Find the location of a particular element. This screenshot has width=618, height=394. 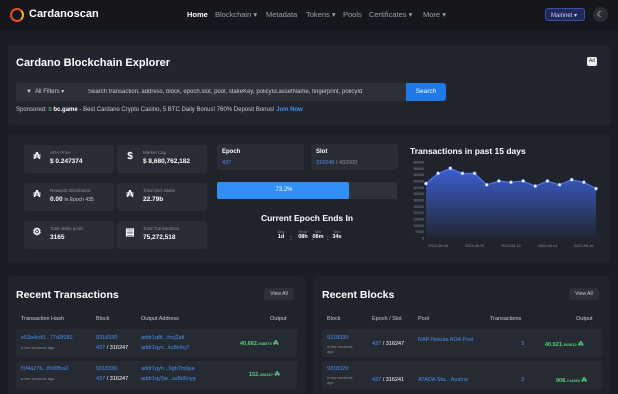

output-address-link: addr1qyx...kz8v9cj7 is located at coordinates (165, 348).